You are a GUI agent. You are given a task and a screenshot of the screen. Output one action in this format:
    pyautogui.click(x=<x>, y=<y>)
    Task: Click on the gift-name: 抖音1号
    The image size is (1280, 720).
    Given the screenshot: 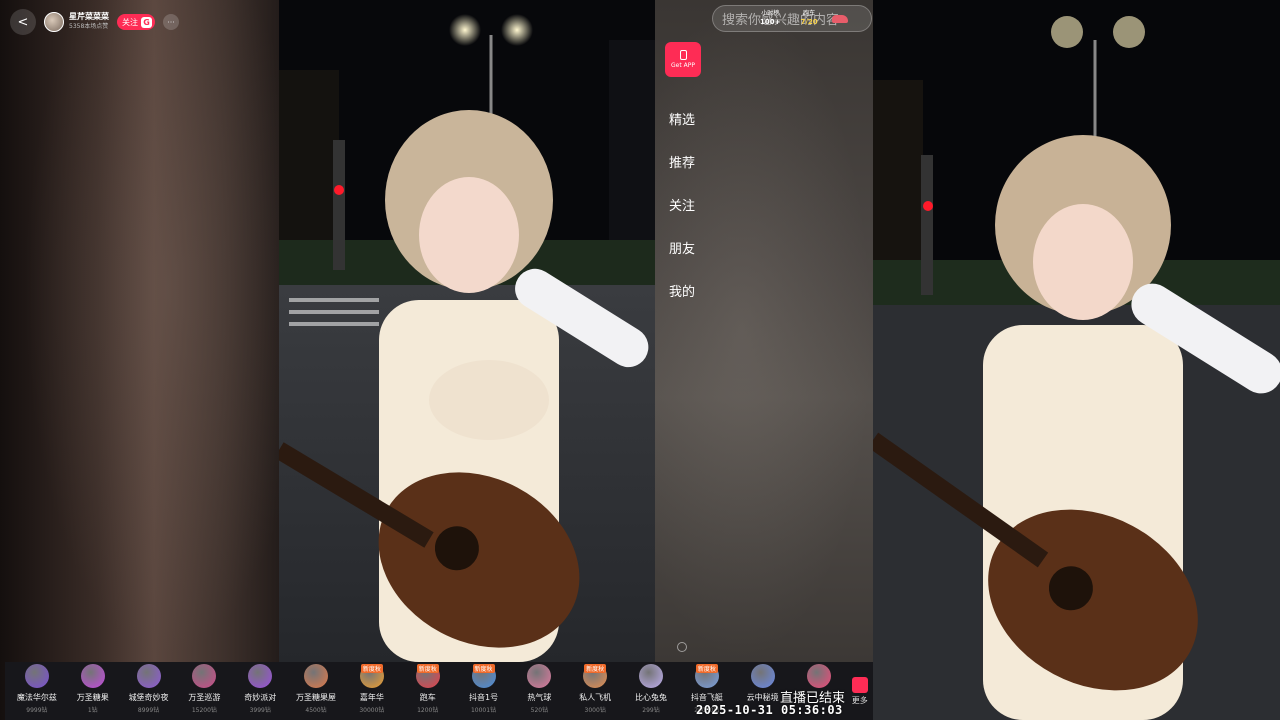 What is the action you would take?
    pyautogui.click(x=483, y=697)
    